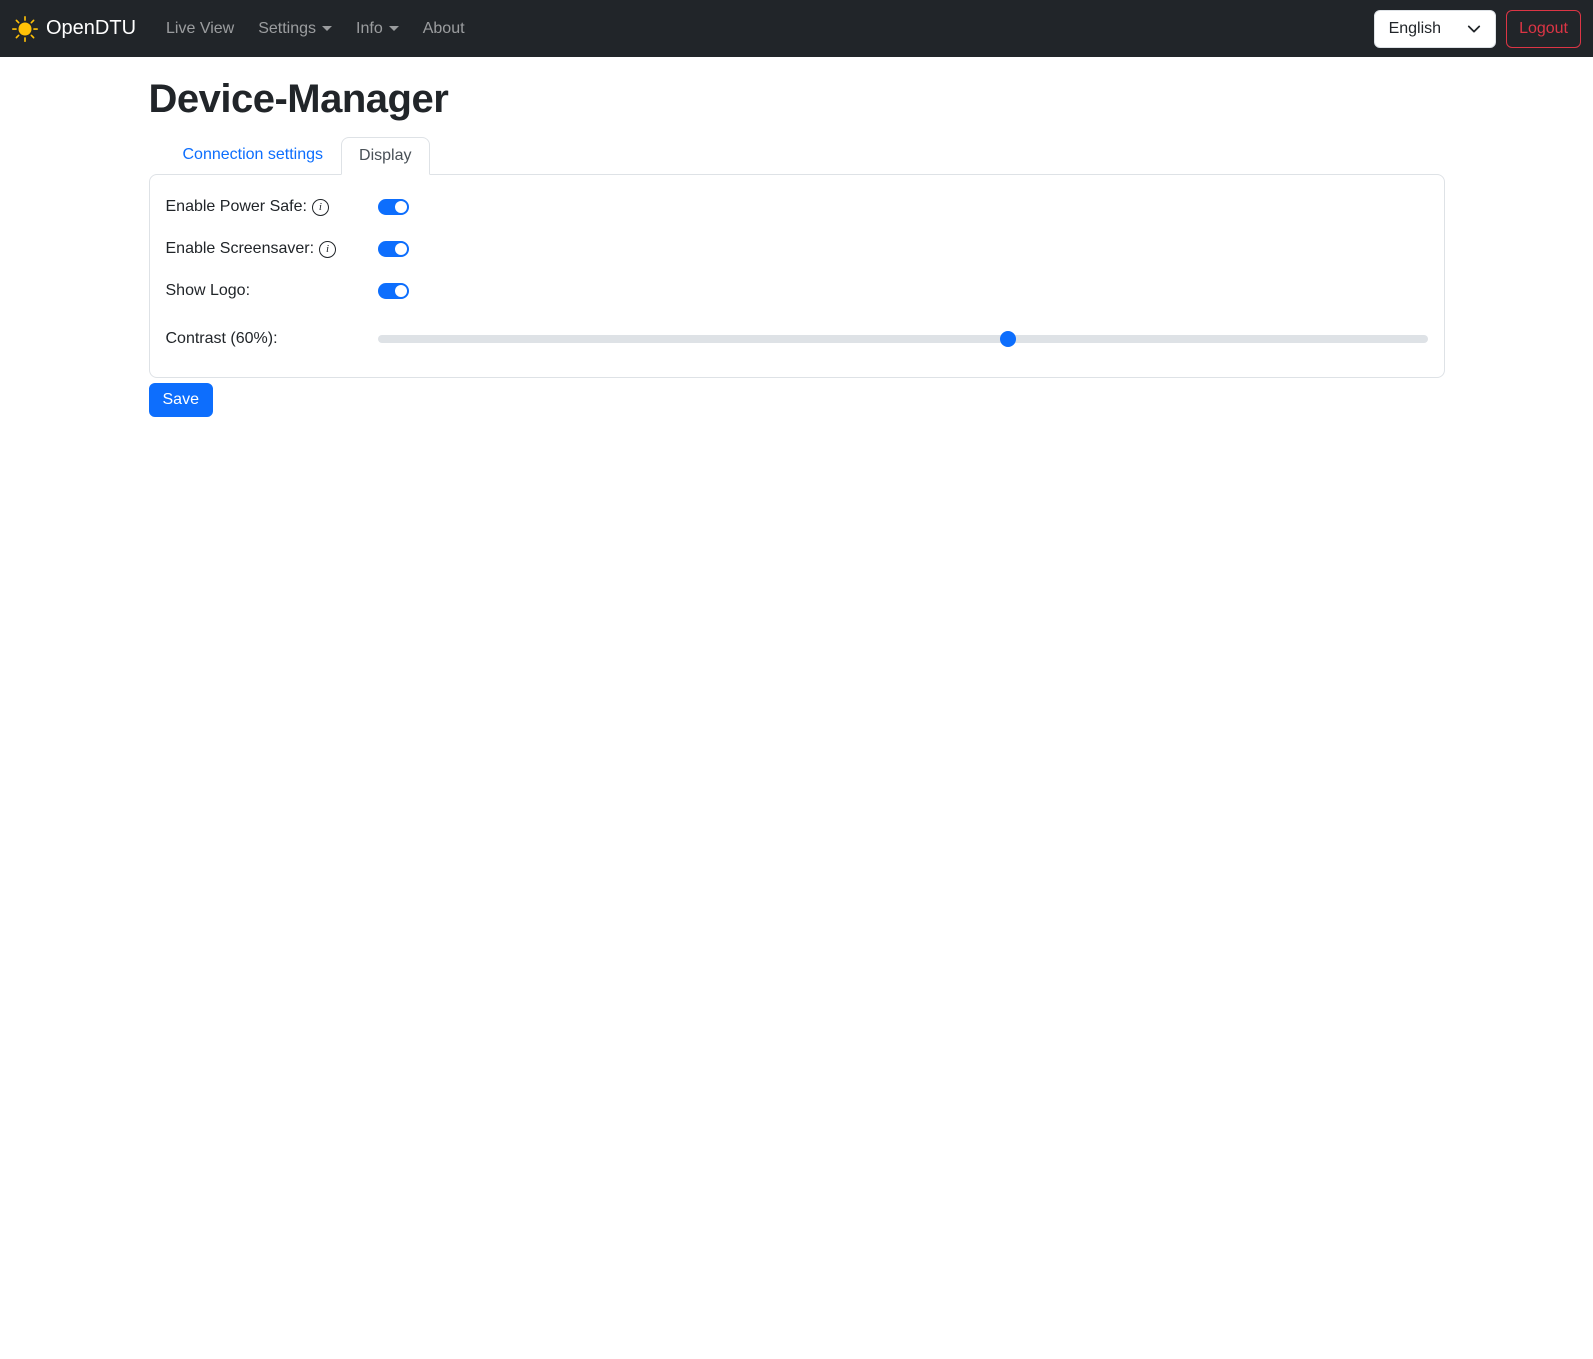 The height and width of the screenshot is (1359, 1593). I want to click on contrast-label-text: Contrast (60%):, so click(221, 338).